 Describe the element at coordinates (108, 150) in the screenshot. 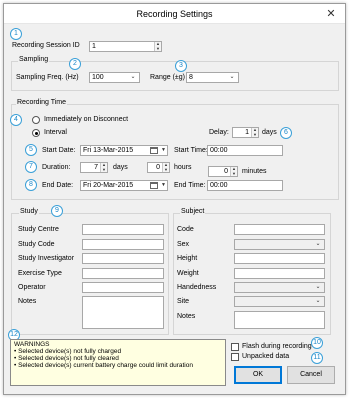

I see `start-date-value: Fri 13-Mar-2015` at that location.